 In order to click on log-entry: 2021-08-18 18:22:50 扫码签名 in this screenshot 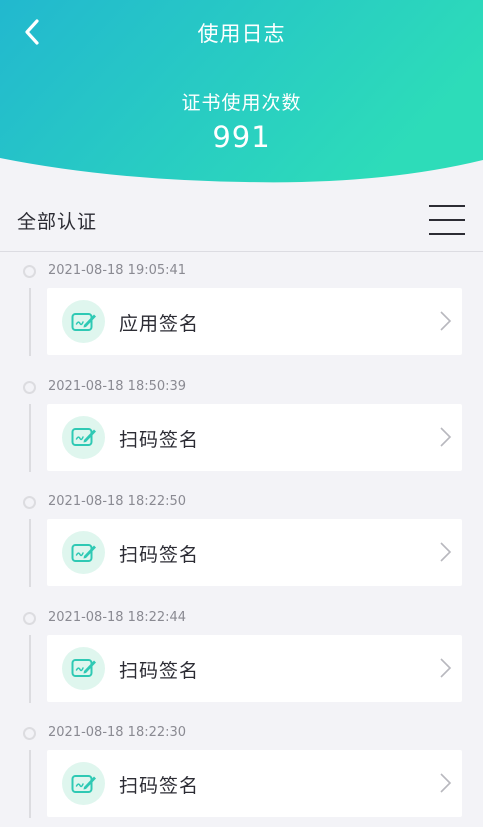, I will do `click(241, 545)`.